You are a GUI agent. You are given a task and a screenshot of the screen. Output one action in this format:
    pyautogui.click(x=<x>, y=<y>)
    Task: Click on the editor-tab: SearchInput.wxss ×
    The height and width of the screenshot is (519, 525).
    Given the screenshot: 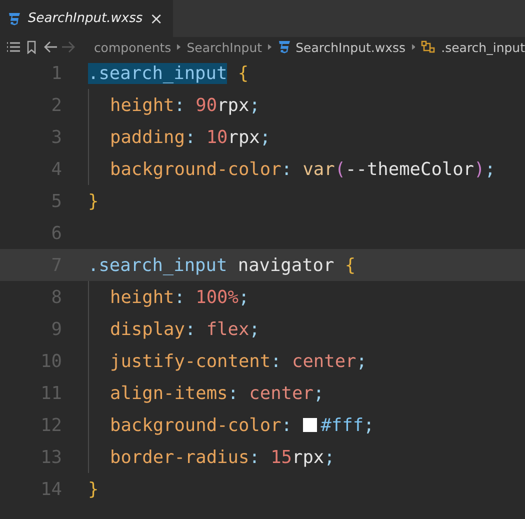 What is the action you would take?
    pyautogui.click(x=87, y=18)
    